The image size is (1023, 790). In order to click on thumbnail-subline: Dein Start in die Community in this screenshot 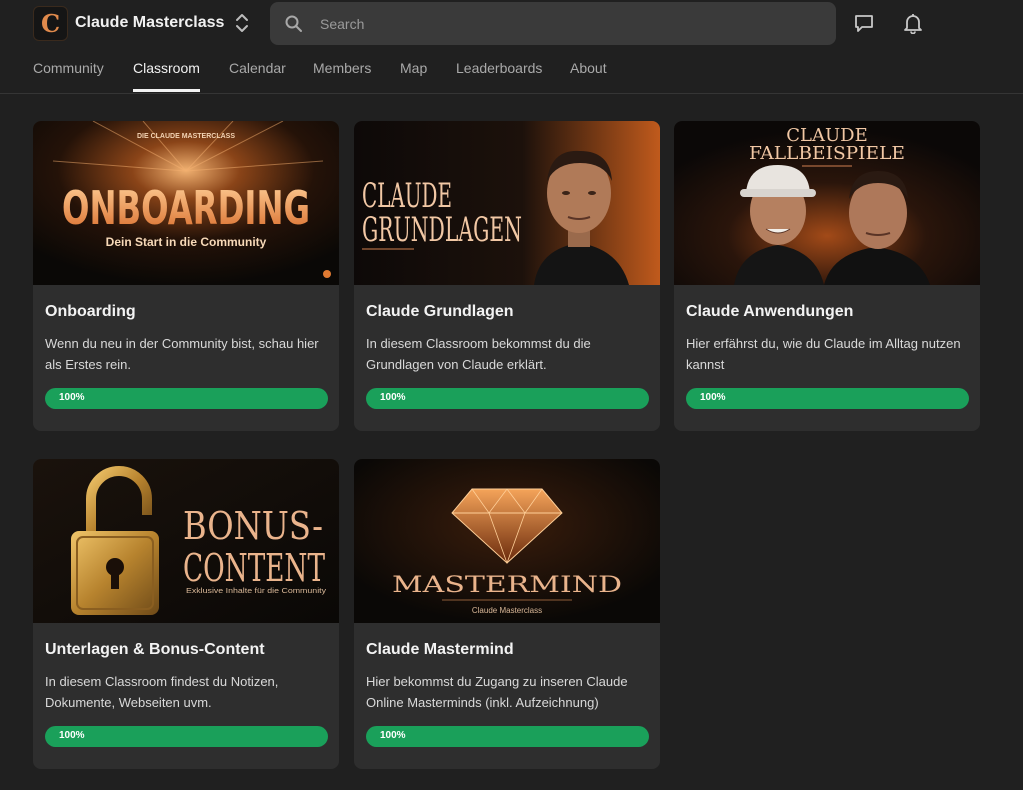, I will do `click(186, 242)`.